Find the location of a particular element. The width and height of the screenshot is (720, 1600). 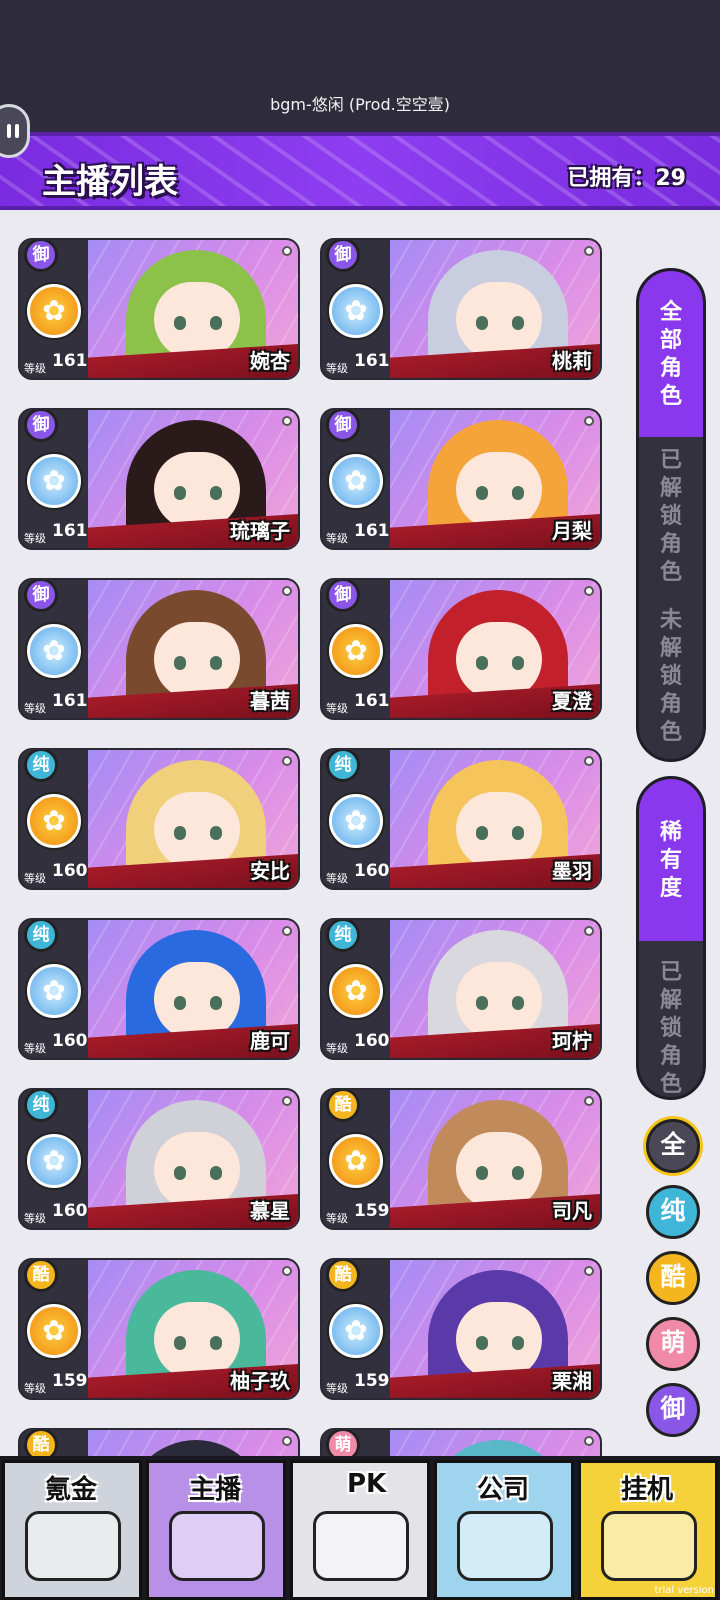

streamer-card: 柚子玖 ✿ 等级 159 酷 is located at coordinates (159, 1329).